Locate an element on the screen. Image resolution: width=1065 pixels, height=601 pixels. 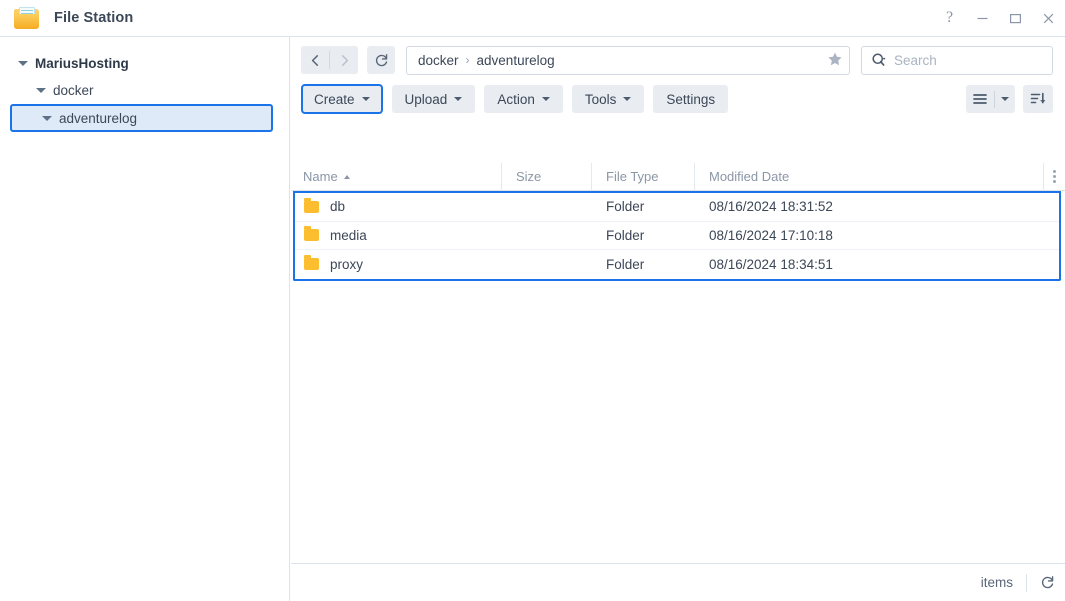
action-toolbar: Create Upload Action Tools Settings is located at coordinates (678, 99).